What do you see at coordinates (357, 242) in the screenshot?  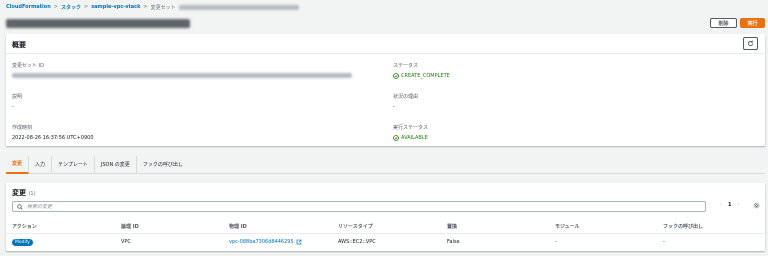 I see `table-row-resource-type: AWS::EC2::VPC` at bounding box center [357, 242].